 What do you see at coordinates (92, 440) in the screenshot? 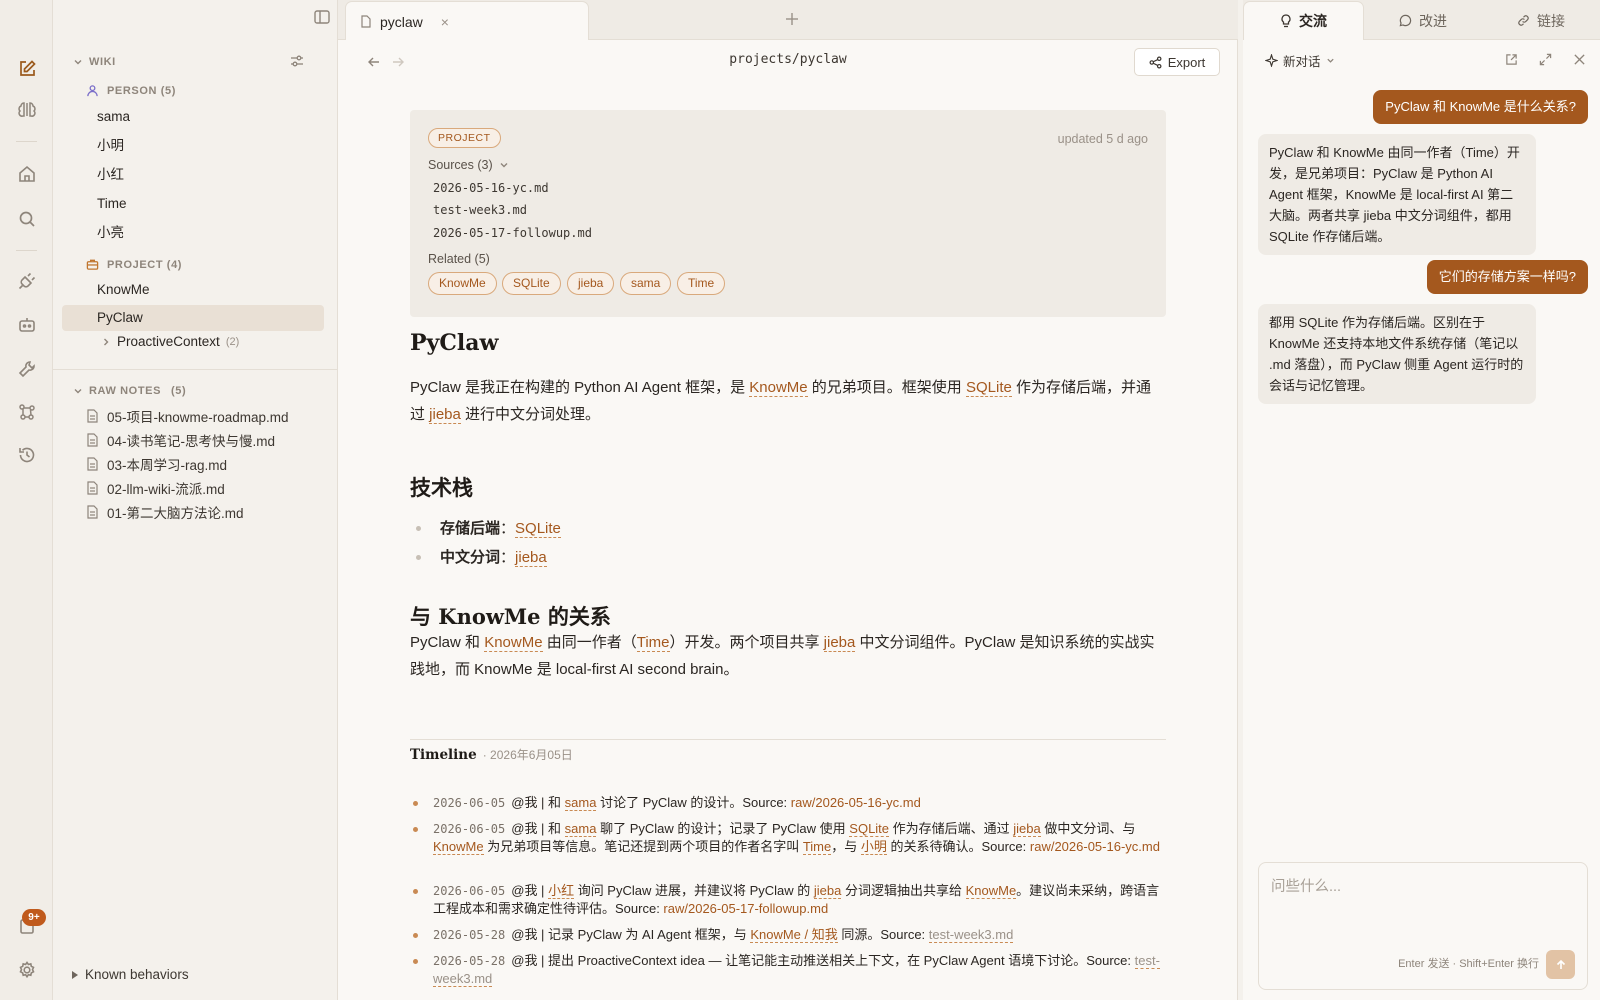
I see `file-icon` at bounding box center [92, 440].